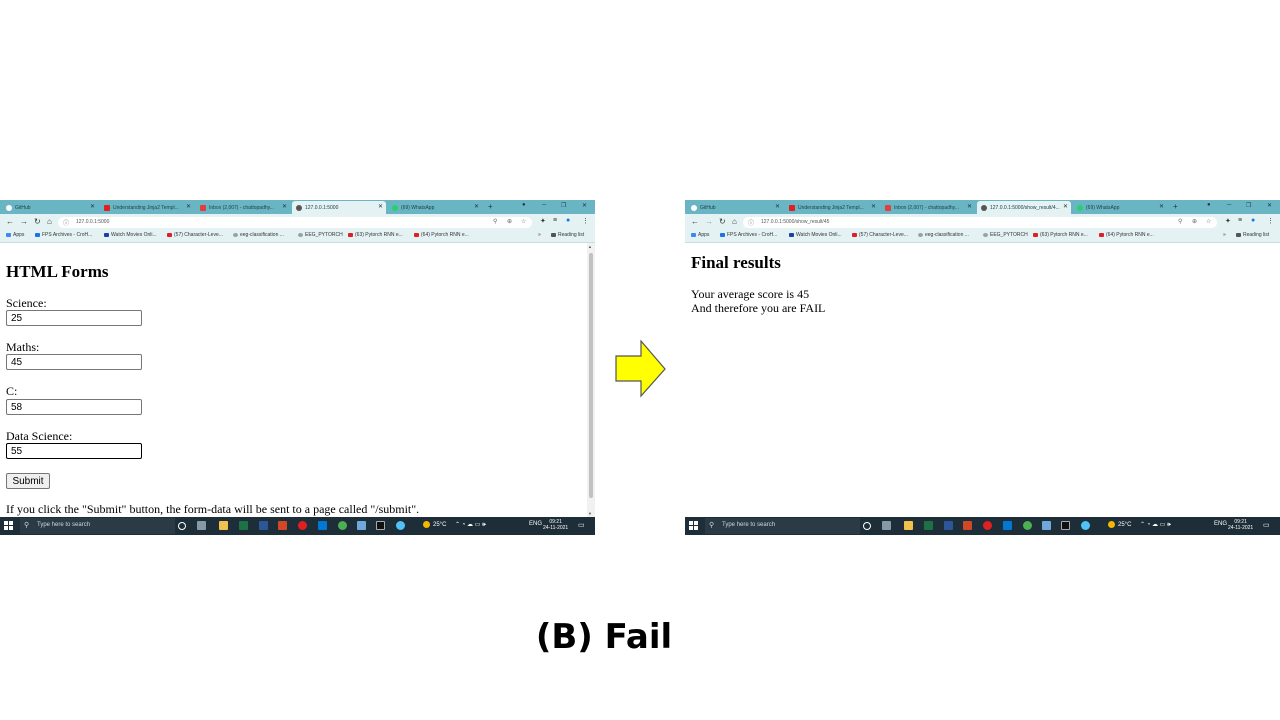 The width and height of the screenshot is (1280, 720). Describe the element at coordinates (37, 221) in the screenshot. I see `reload-icon: ↻` at that location.